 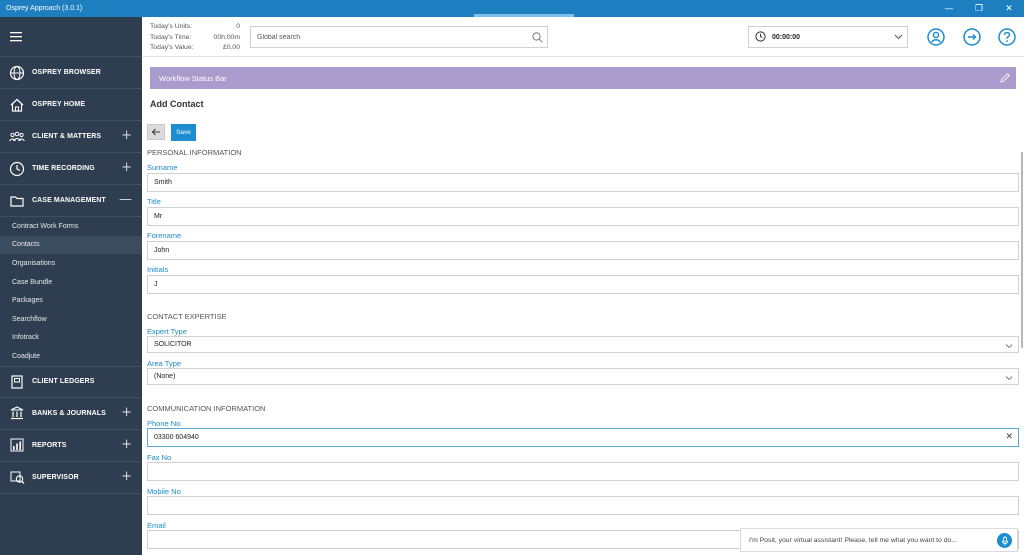 I want to click on email-label: Email, so click(x=156, y=525).